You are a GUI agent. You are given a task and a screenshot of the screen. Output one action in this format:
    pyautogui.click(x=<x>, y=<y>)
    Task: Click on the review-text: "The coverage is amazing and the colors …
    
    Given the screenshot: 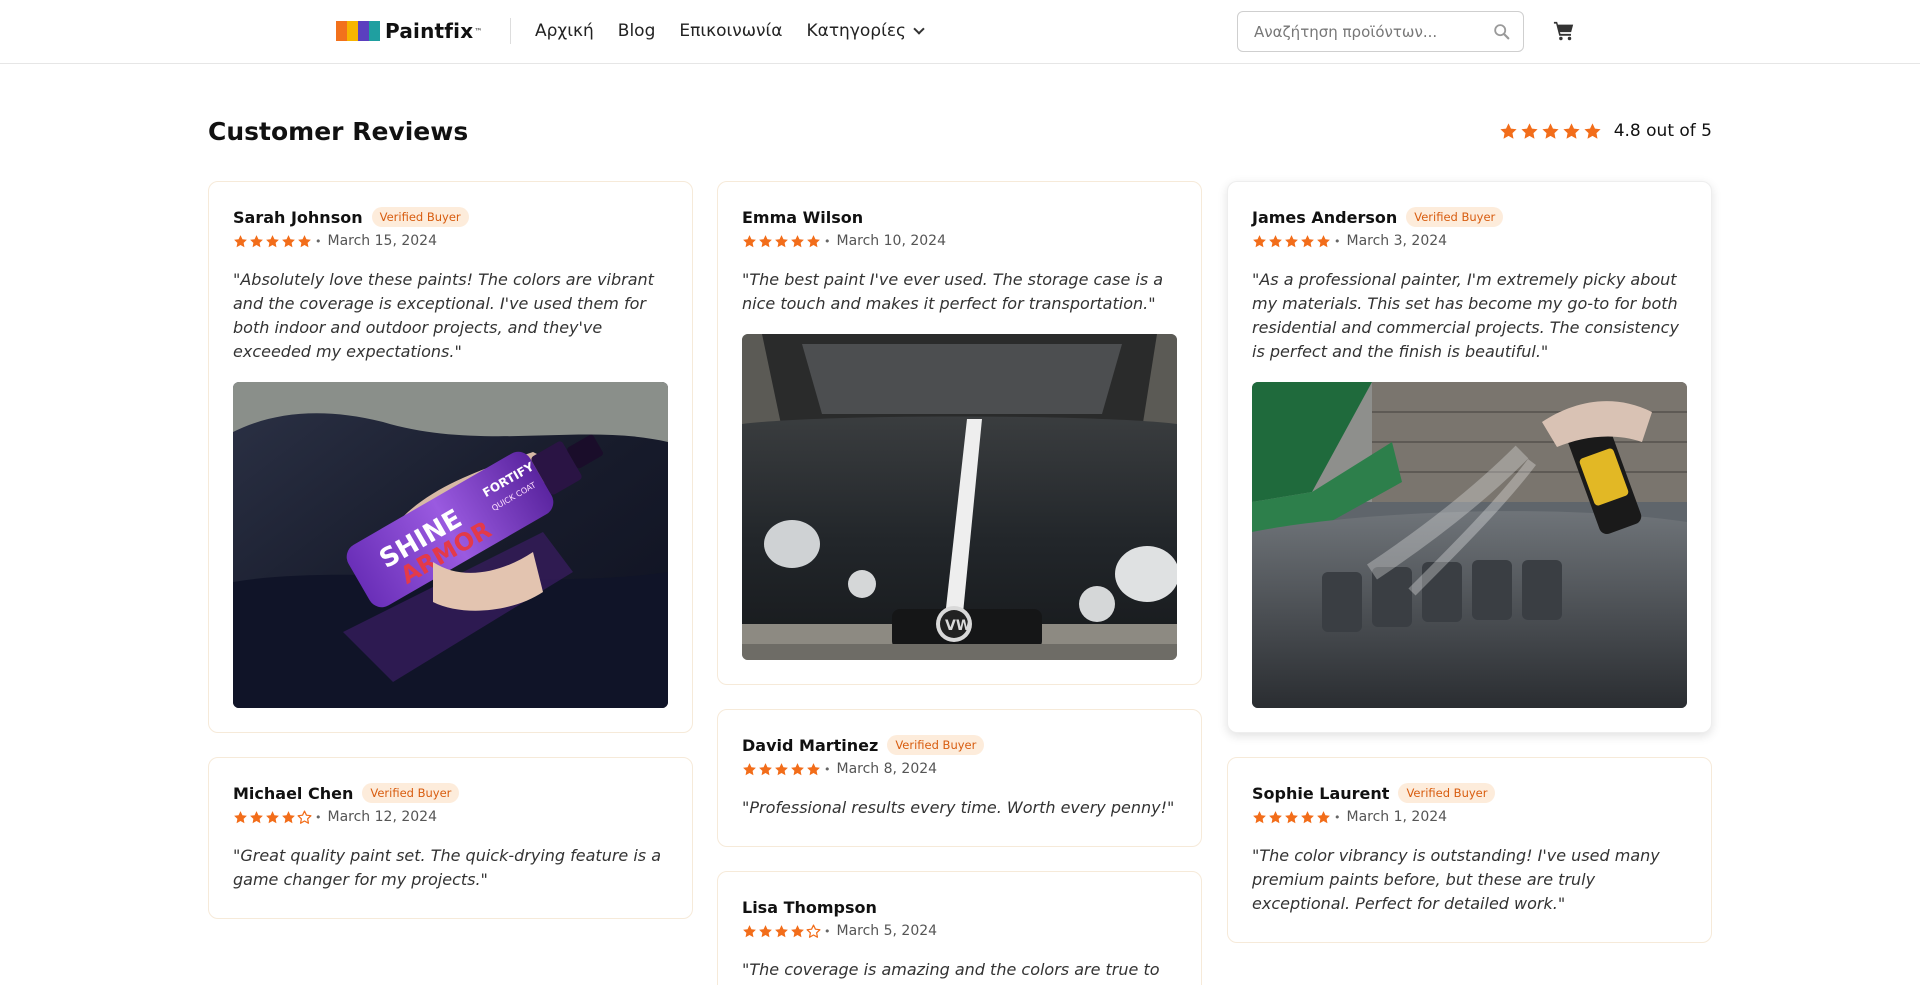 What is the action you would take?
    pyautogui.click(x=951, y=969)
    